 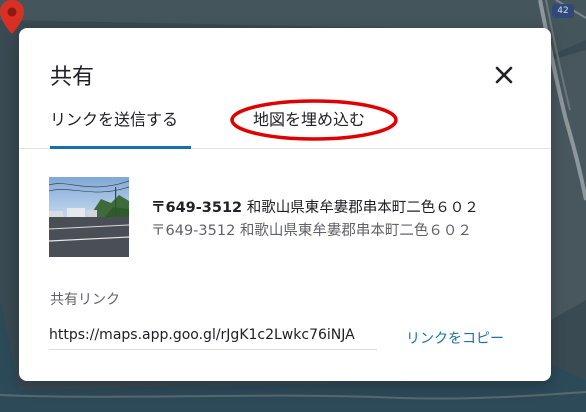 I want to click on place-address: 〒649-3512 和歌山県東牟婁郡串本町二色６０２, so click(x=315, y=206).